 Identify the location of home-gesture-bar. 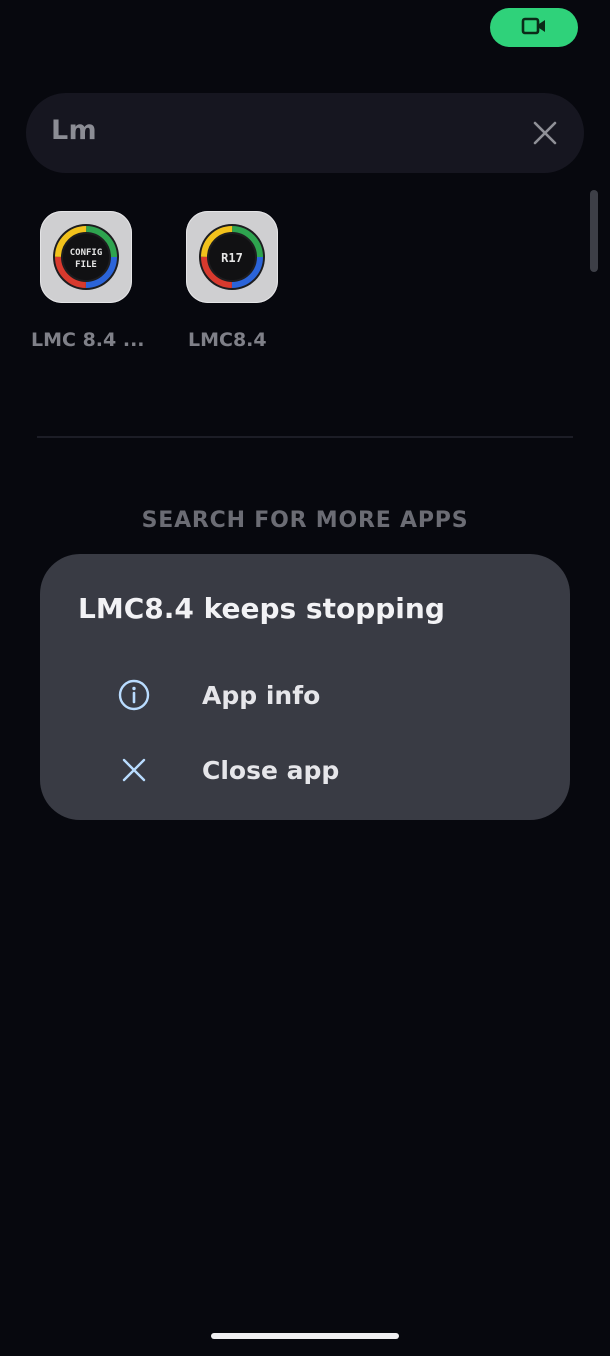
(305, 1336).